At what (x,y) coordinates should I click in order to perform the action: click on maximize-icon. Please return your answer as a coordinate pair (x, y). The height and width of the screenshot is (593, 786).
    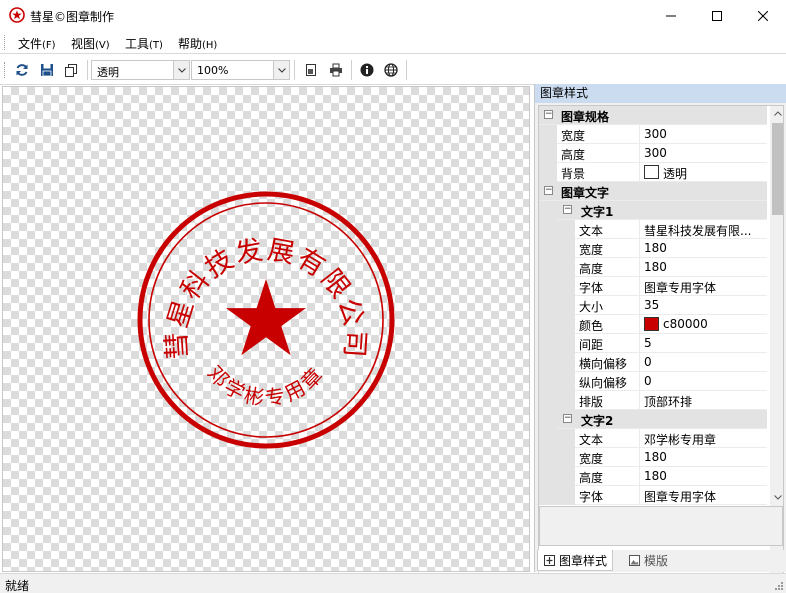
    Looking at the image, I should click on (717, 15).